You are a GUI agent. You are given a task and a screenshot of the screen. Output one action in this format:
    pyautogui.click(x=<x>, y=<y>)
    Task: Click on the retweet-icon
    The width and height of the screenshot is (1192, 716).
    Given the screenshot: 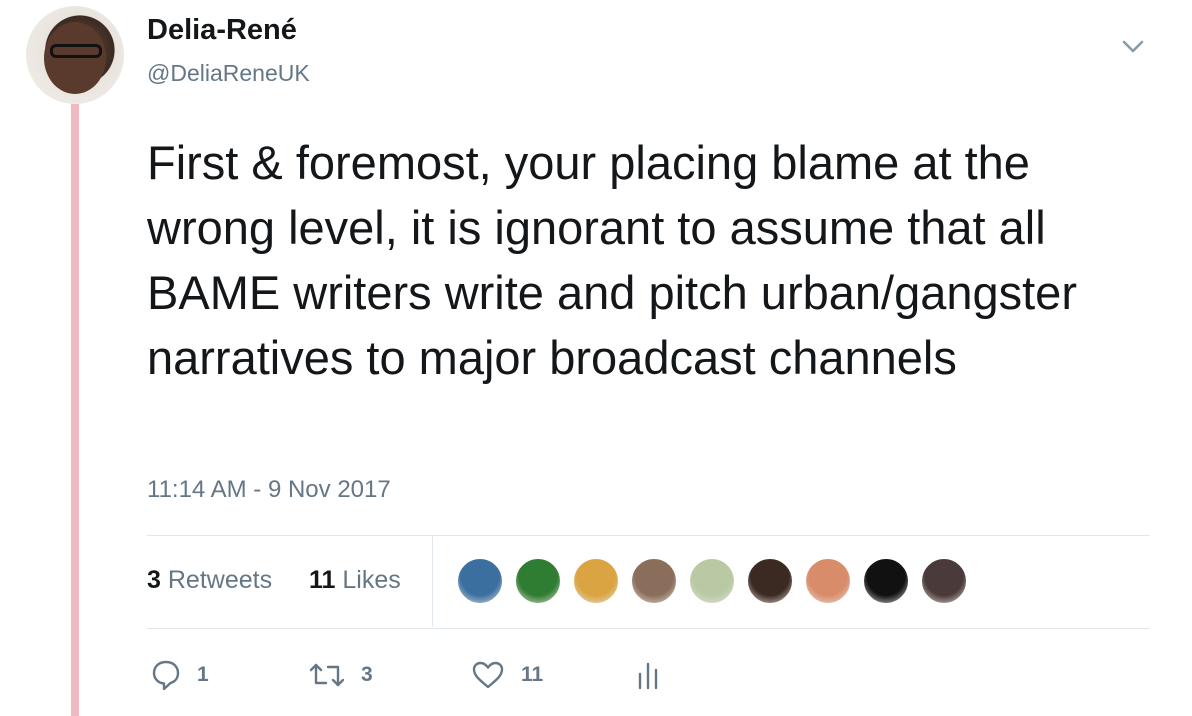 What is the action you would take?
    pyautogui.click(x=327, y=675)
    